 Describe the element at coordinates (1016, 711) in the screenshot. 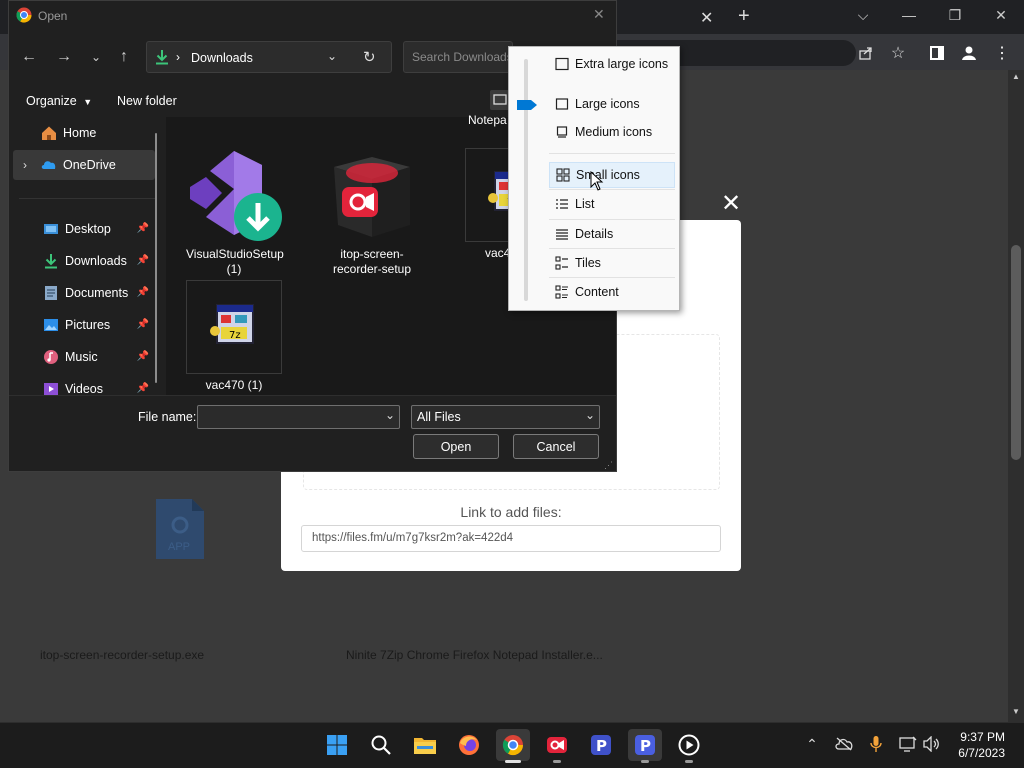

I see `scroll-down-arrow-icon: ▼` at that location.